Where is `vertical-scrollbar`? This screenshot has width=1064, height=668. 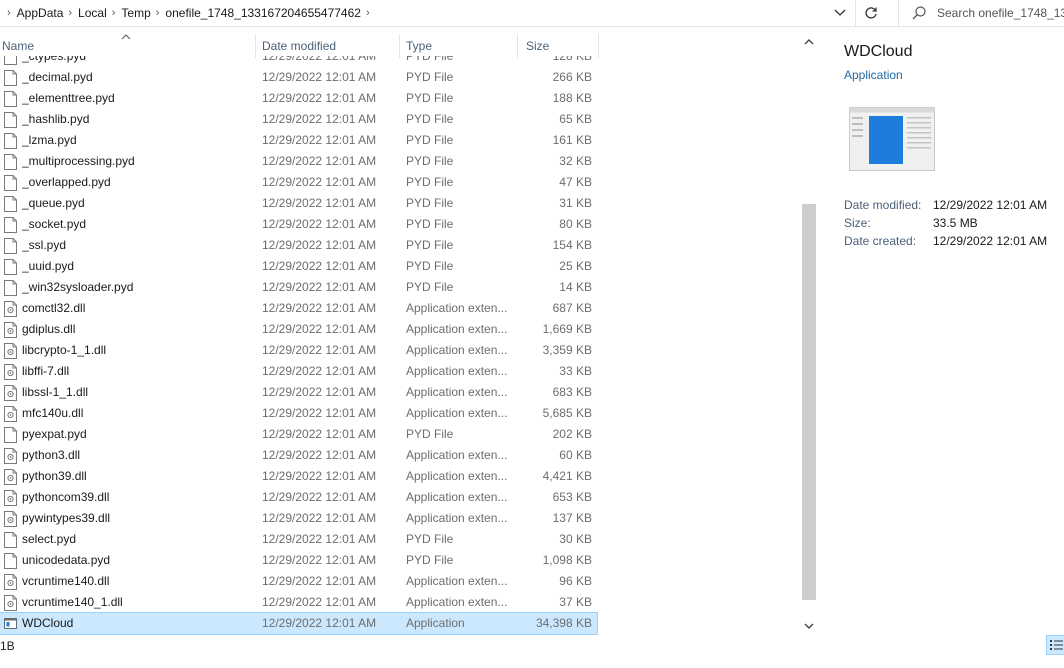
vertical-scrollbar is located at coordinates (809, 335).